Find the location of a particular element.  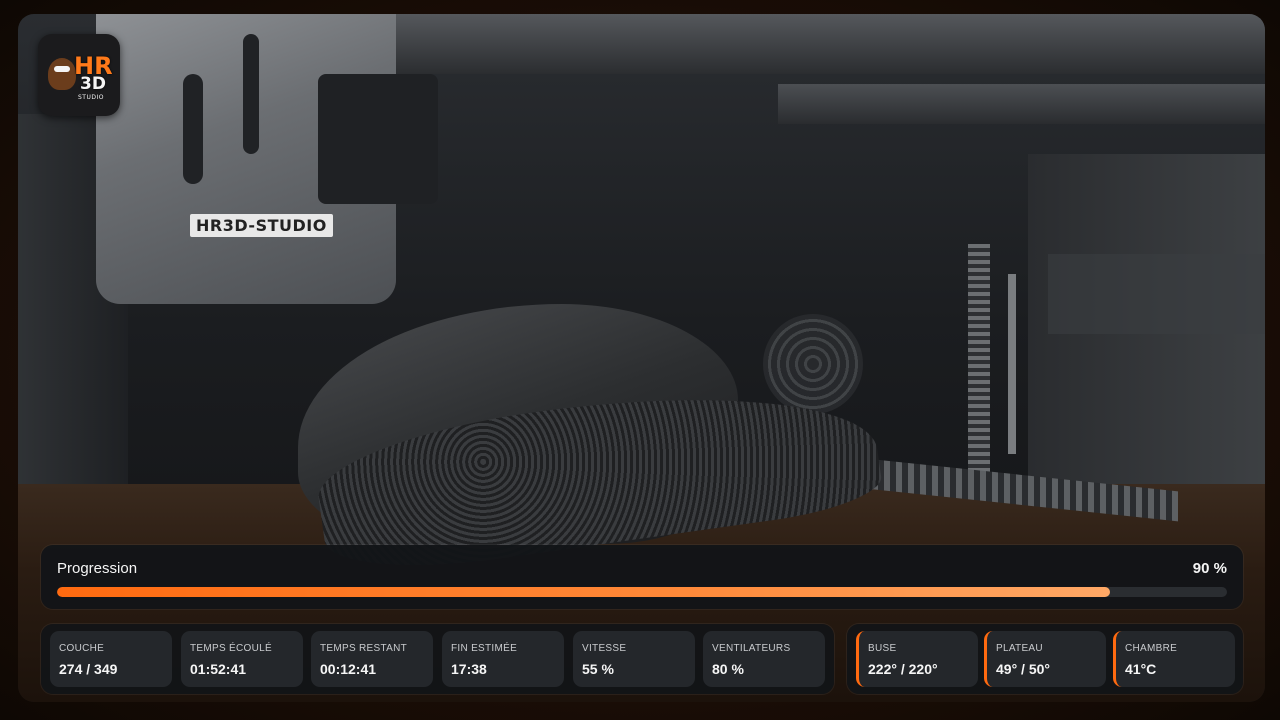

stat-value: 17:38 is located at coordinates (469, 669).